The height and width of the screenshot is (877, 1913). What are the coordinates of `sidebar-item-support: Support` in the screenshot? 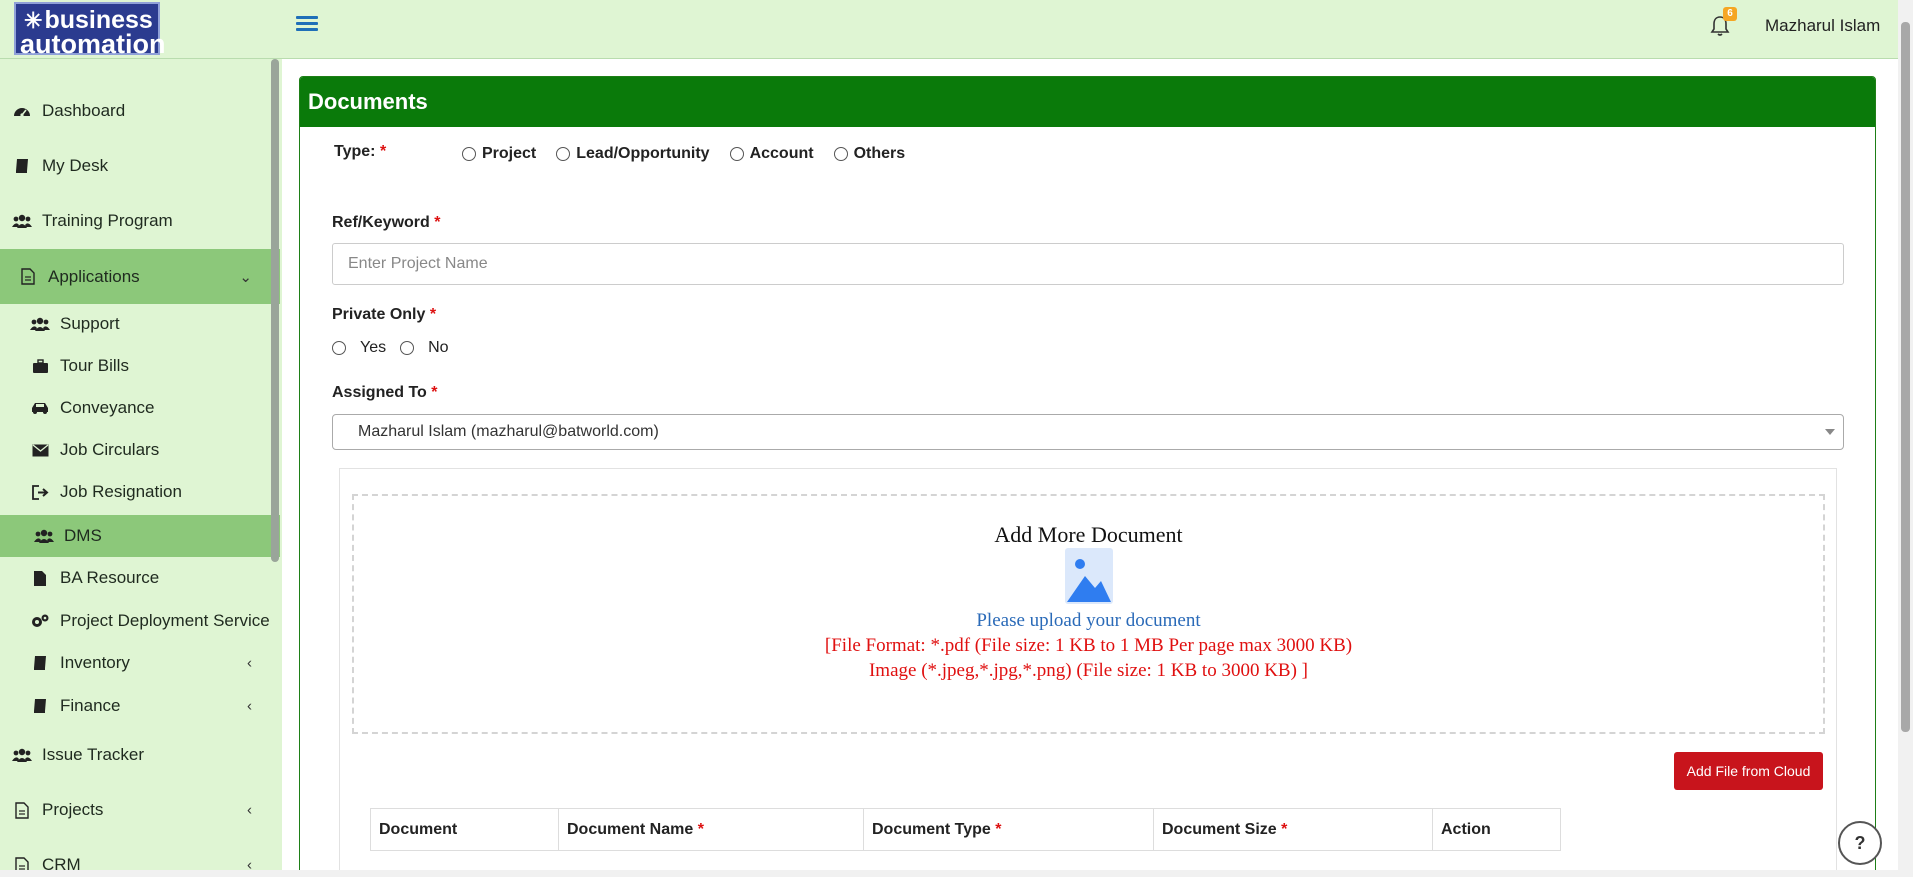 It's located at (140, 324).